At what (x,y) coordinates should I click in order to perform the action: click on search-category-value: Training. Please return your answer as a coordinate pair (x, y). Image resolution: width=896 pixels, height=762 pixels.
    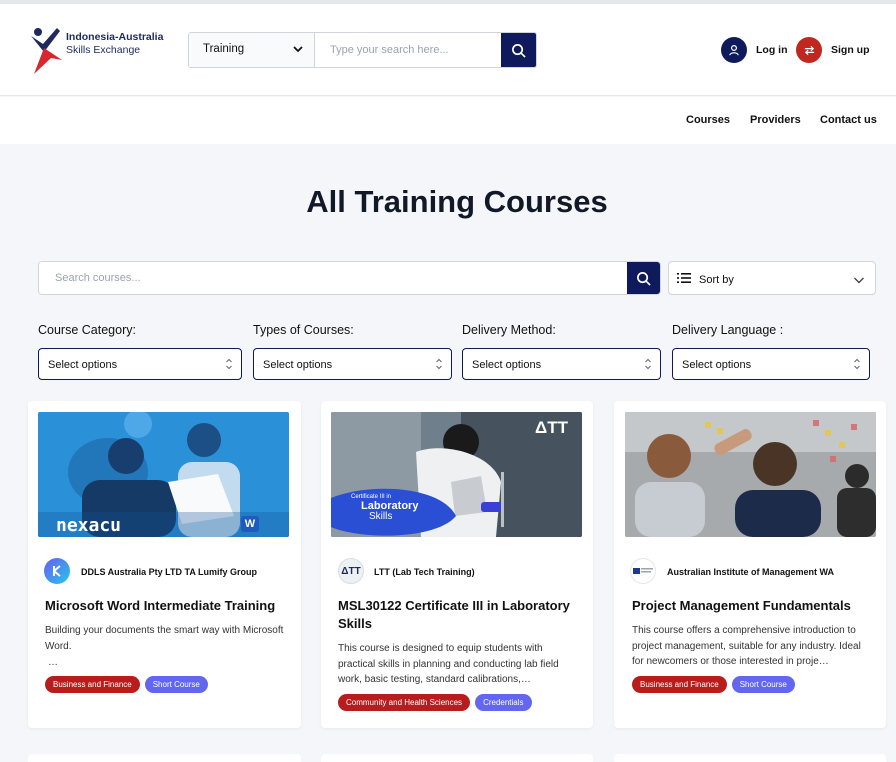
    Looking at the image, I should click on (224, 49).